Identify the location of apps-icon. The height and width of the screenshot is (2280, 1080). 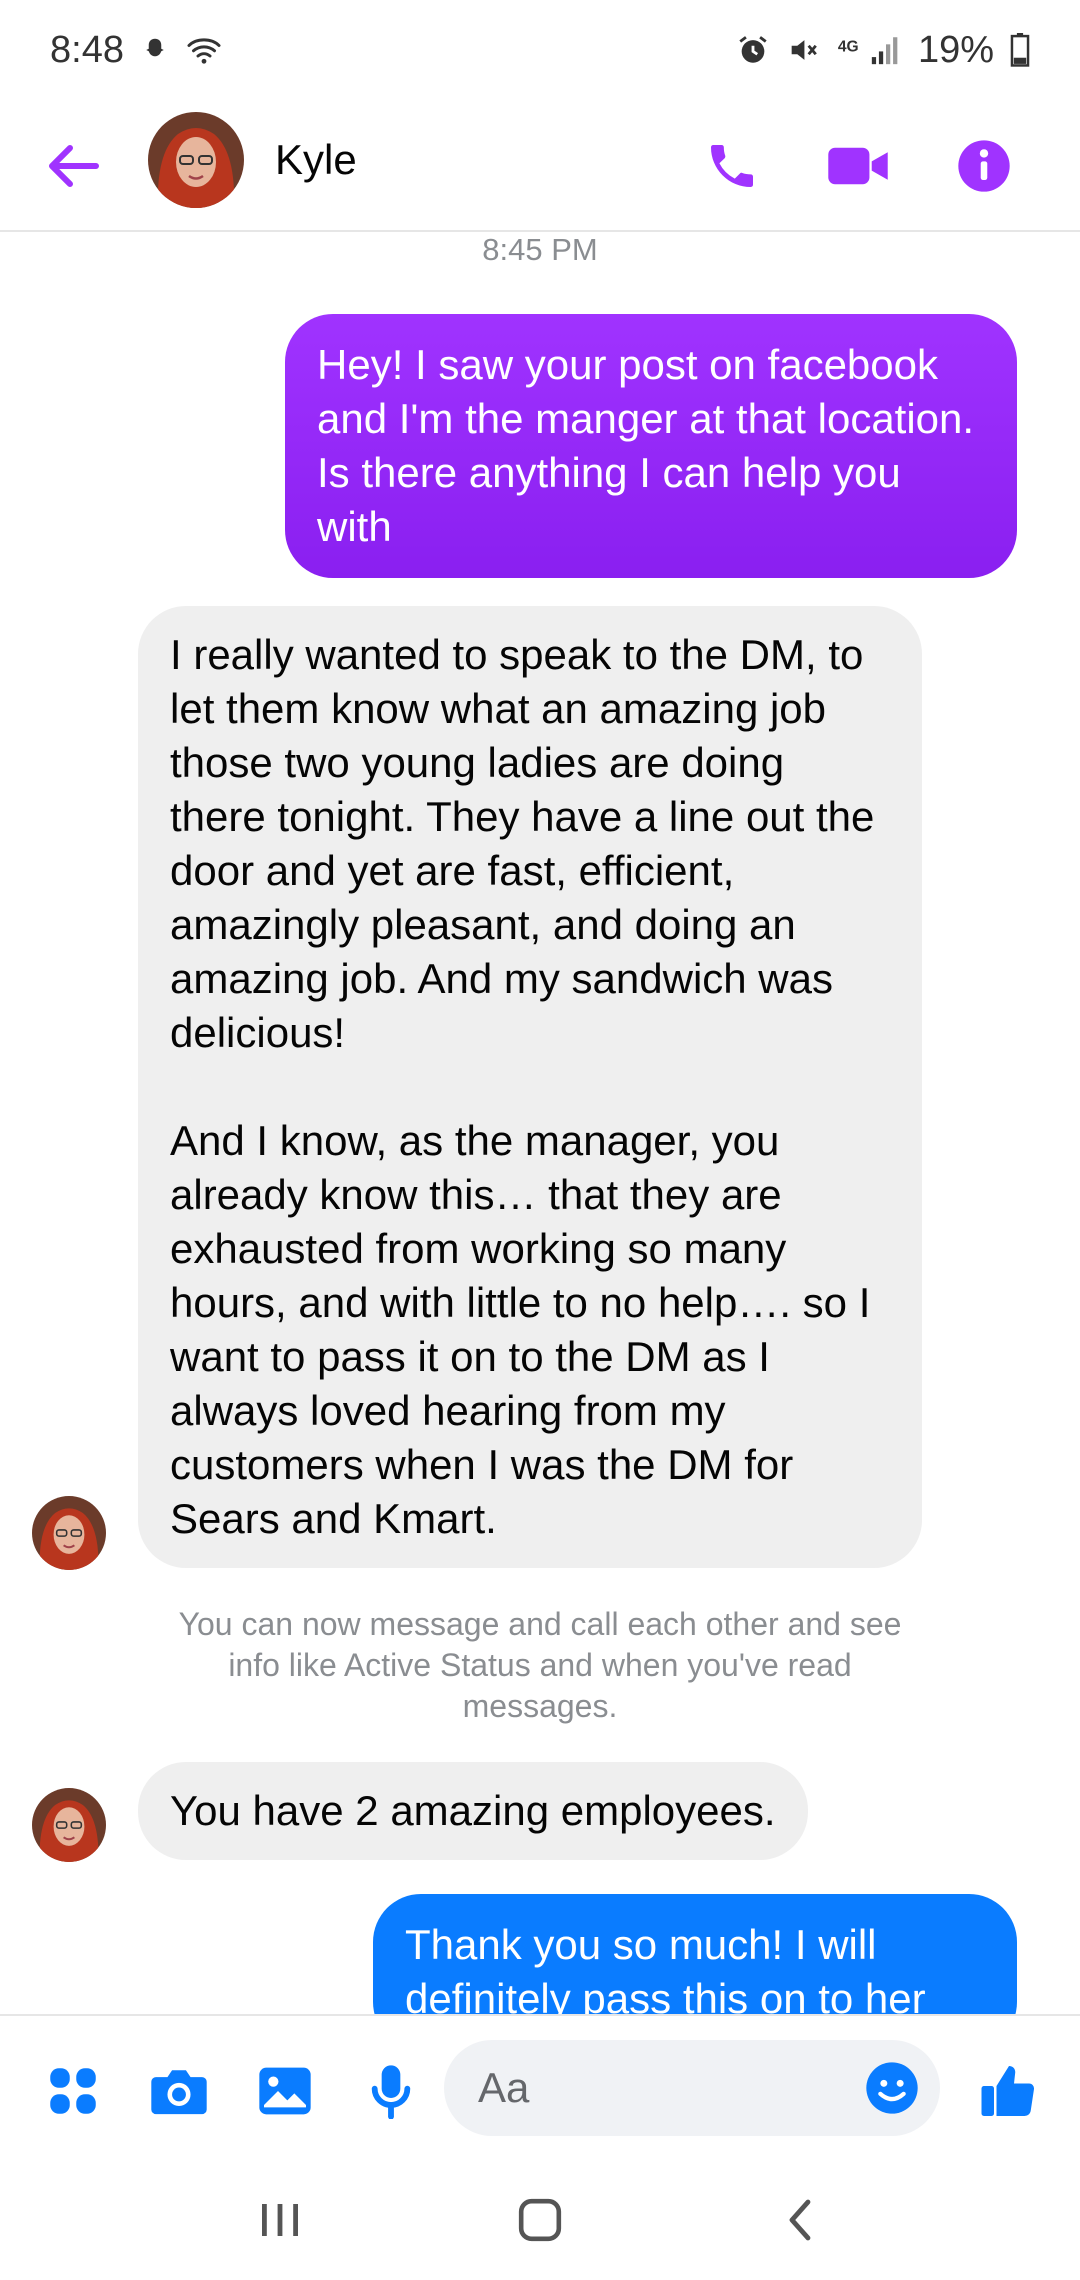
(73, 2091).